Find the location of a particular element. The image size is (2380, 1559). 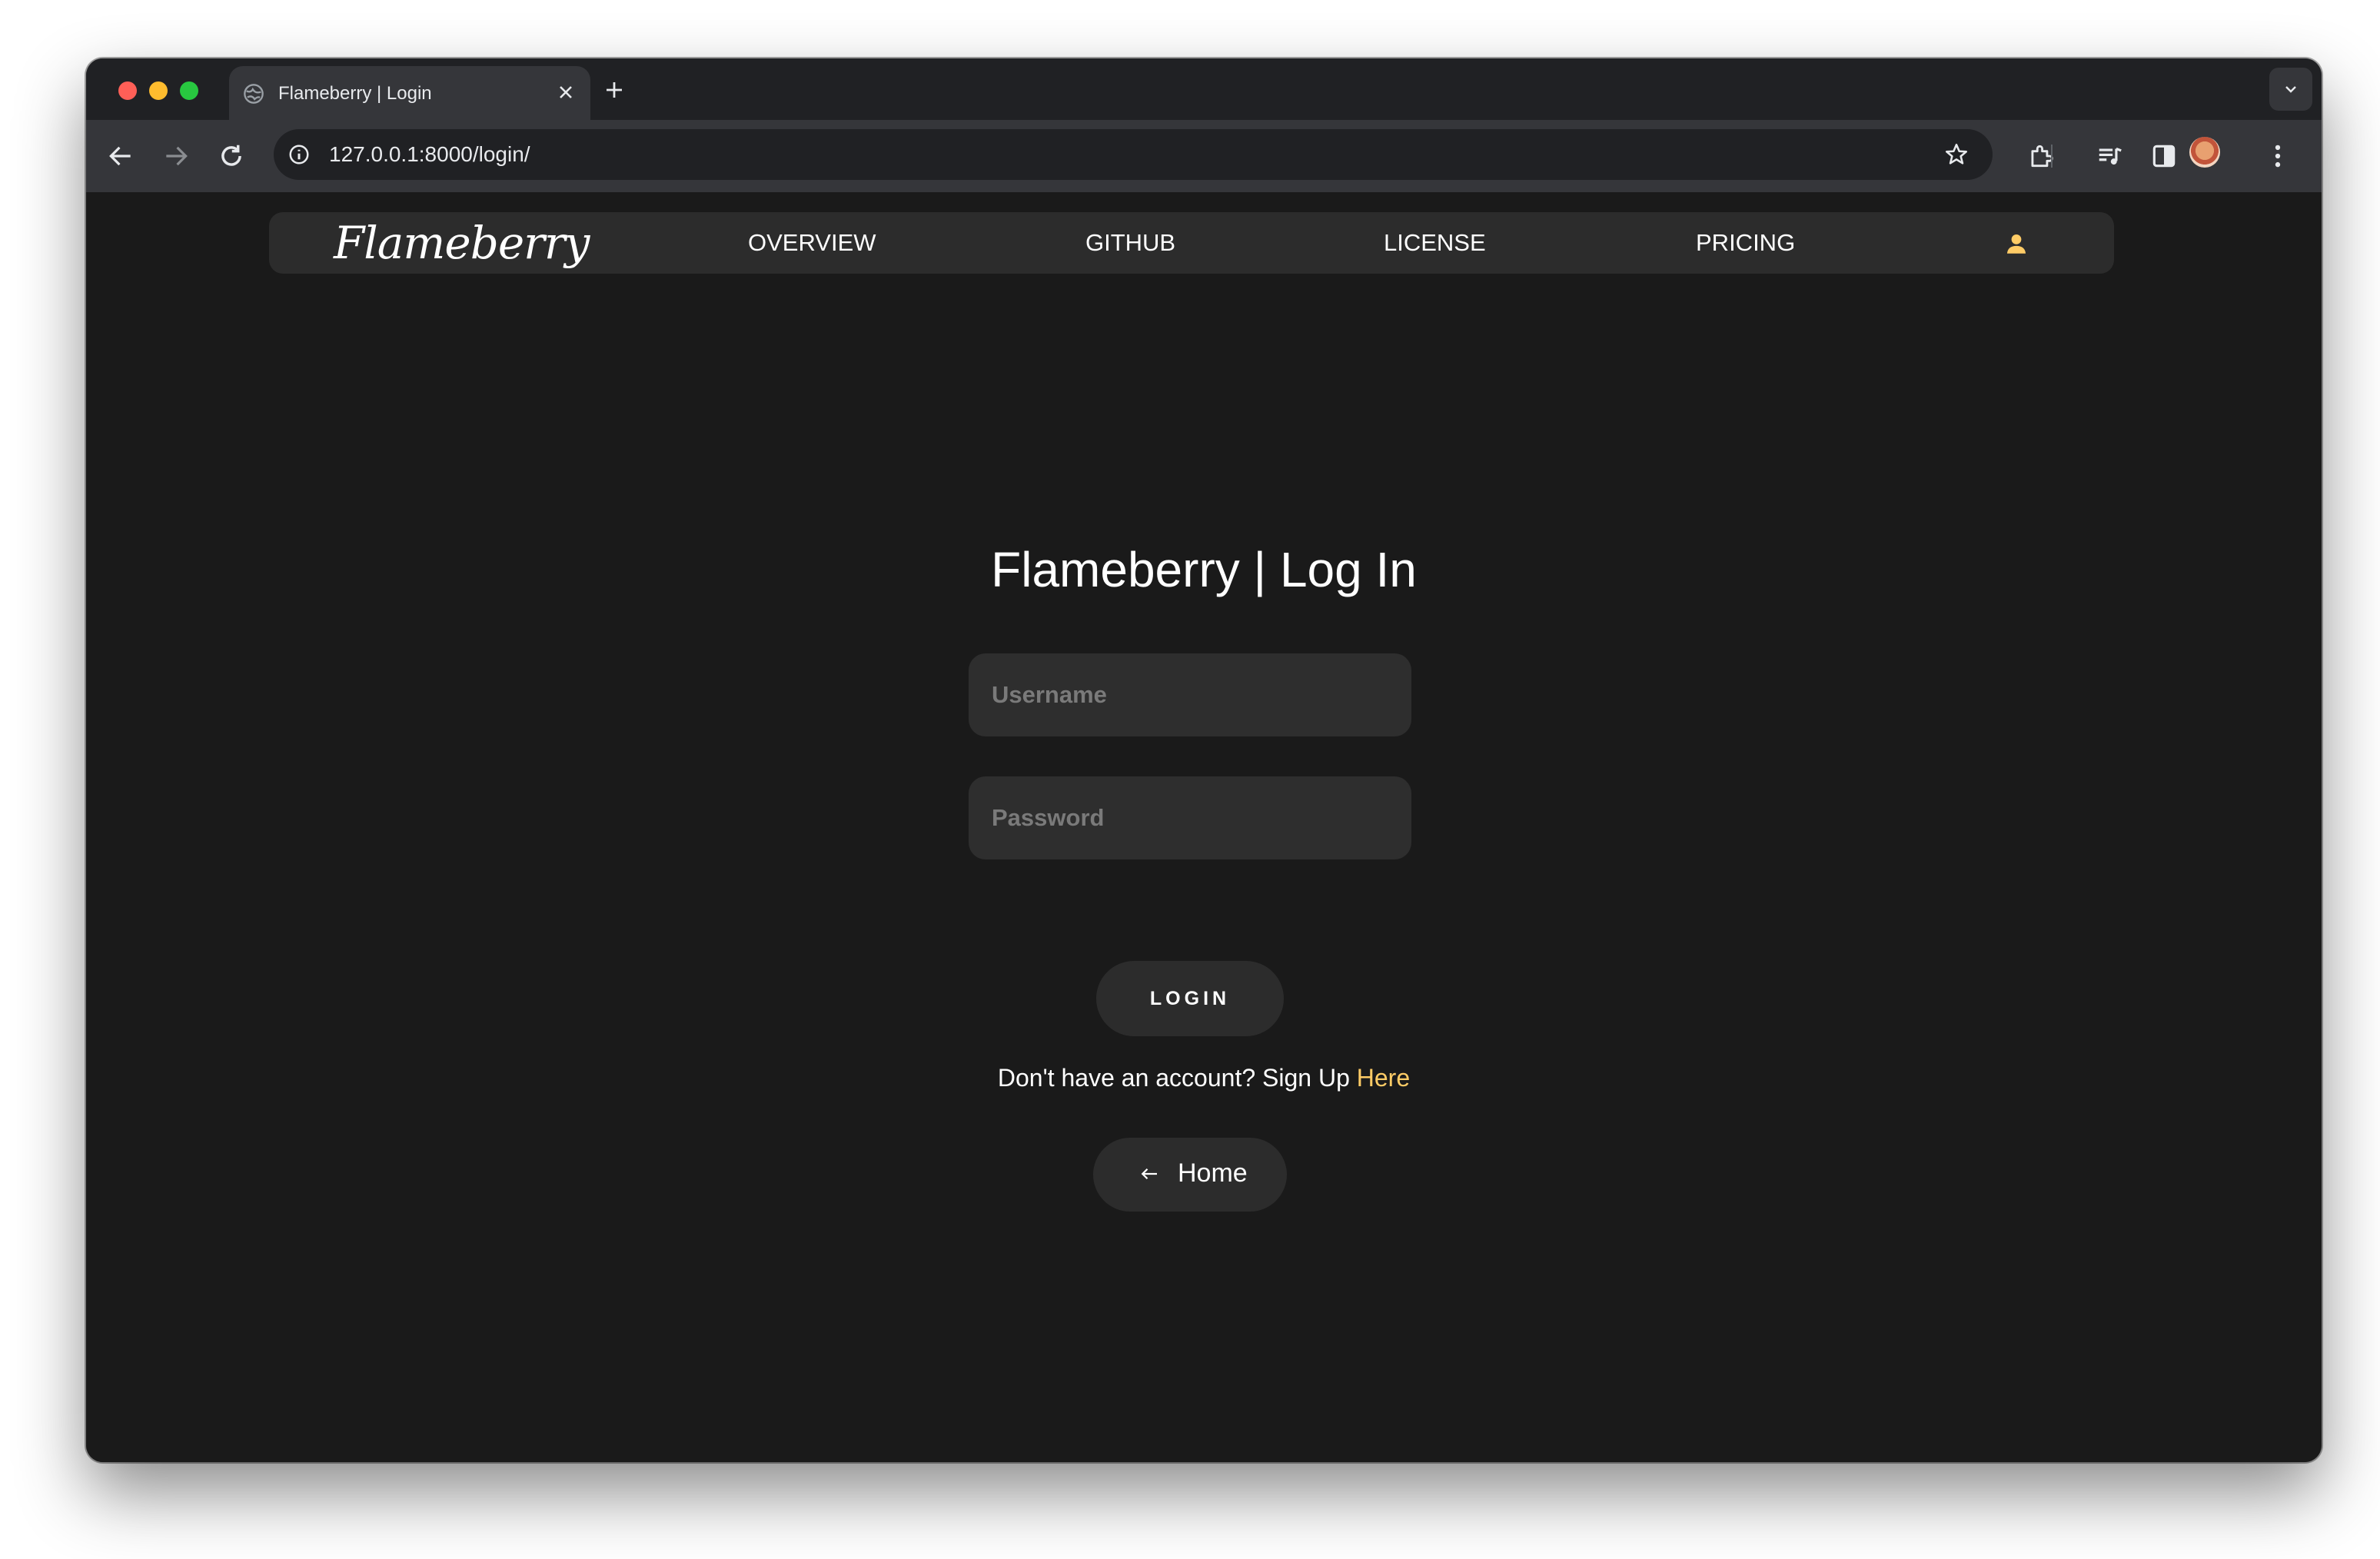

site-logo: Flameberry is located at coordinates (462, 243).